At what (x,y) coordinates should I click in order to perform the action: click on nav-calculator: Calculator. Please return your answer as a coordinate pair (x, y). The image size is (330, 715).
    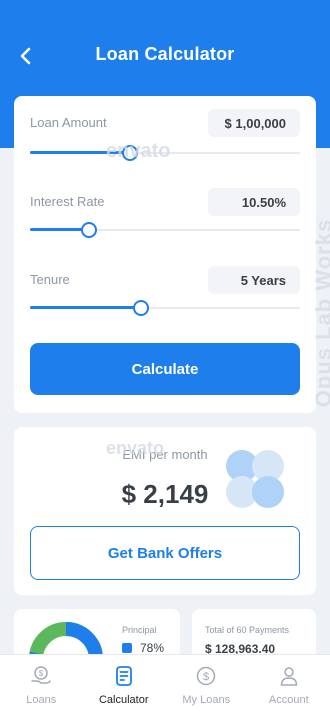
    Looking at the image, I should click on (124, 685).